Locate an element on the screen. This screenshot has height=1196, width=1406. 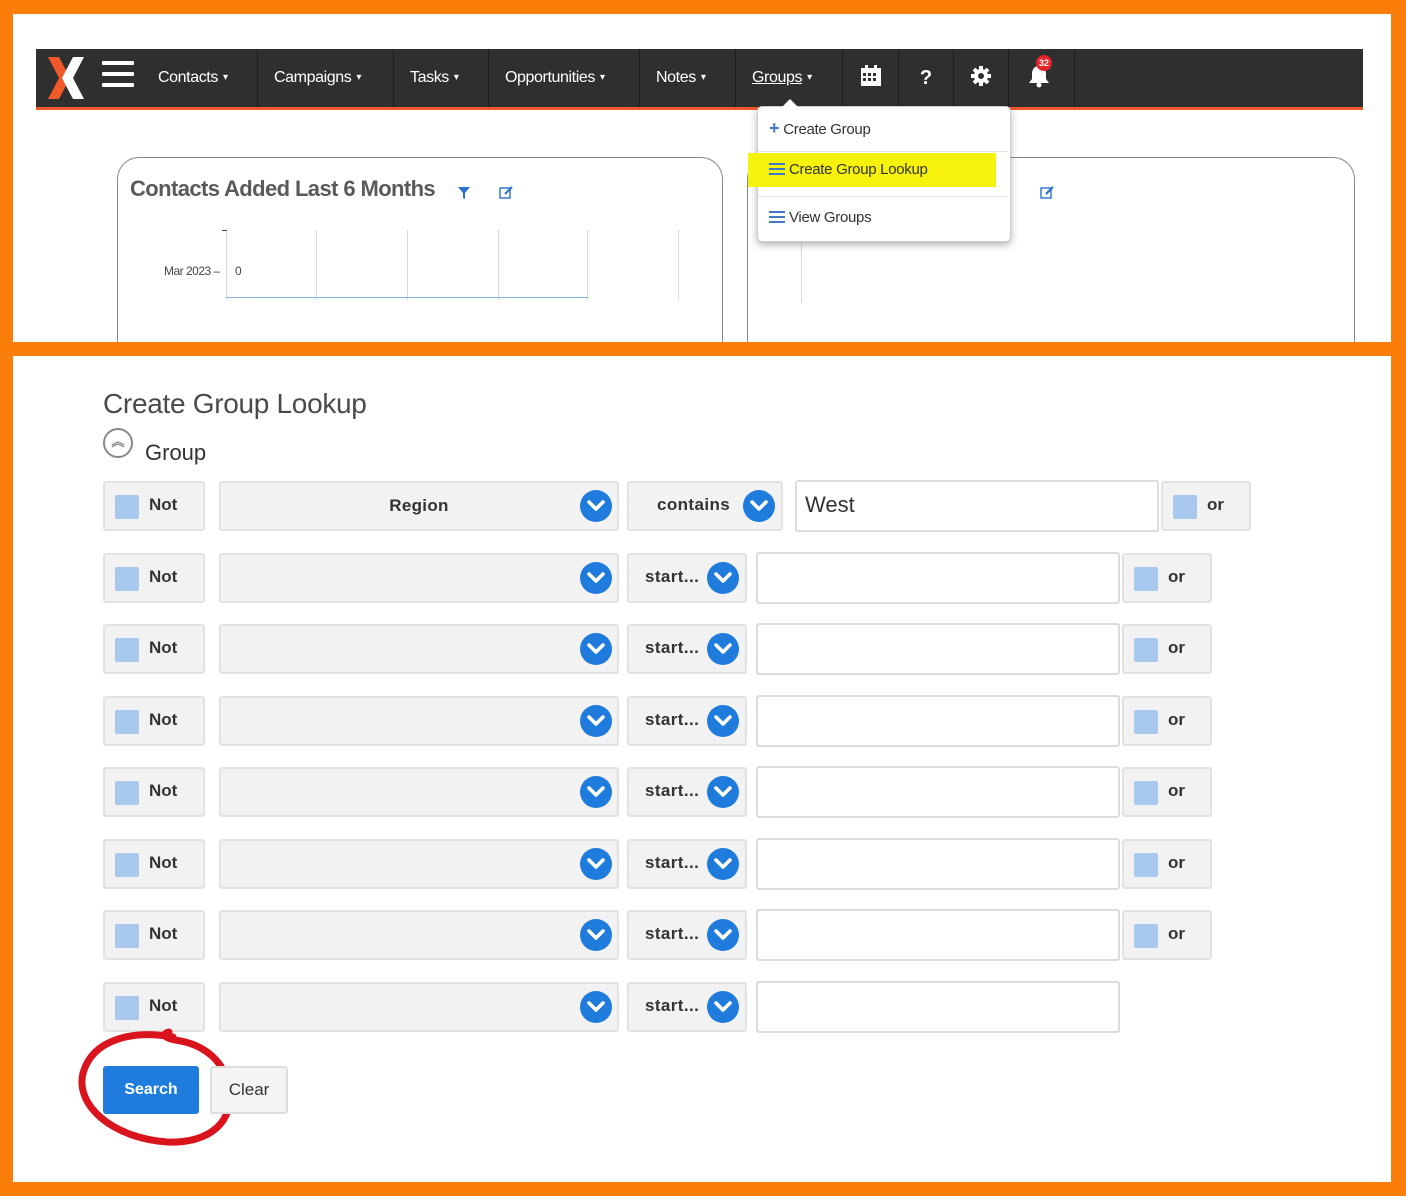
collapse-chevron-up-icon: ︽ is located at coordinates (118, 443).